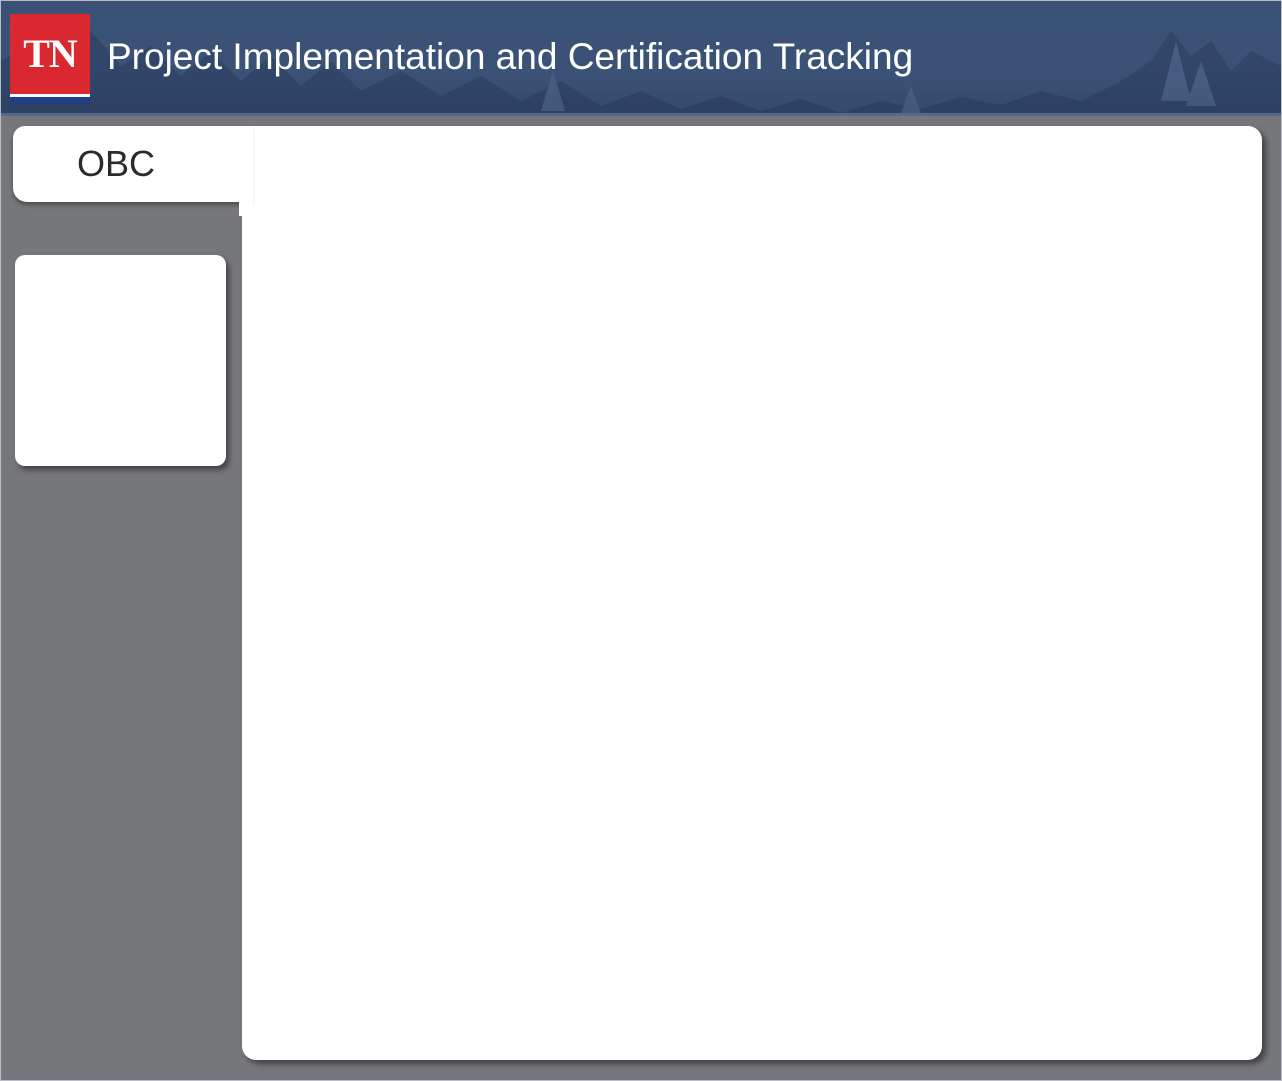  I want to click on logo-stripe-blue, so click(50, 100).